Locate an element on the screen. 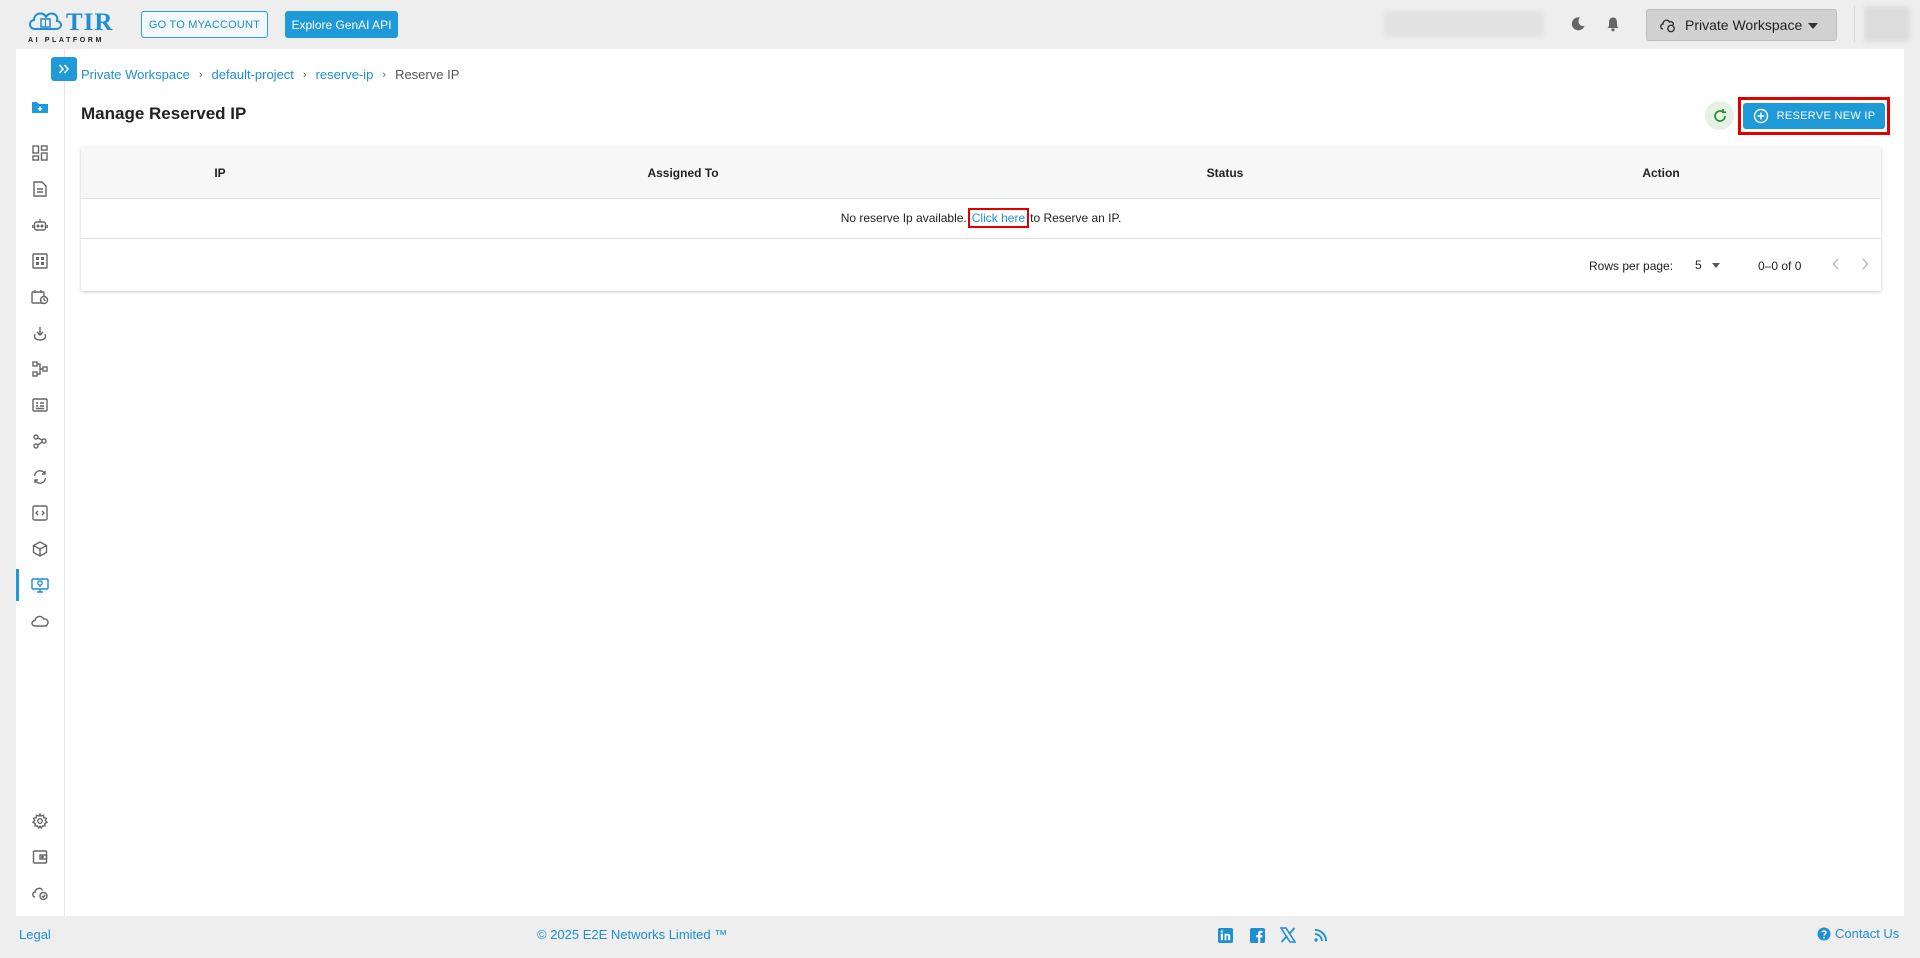 This screenshot has width=1920, height=958. chevron-left-icon is located at coordinates (1835, 264).